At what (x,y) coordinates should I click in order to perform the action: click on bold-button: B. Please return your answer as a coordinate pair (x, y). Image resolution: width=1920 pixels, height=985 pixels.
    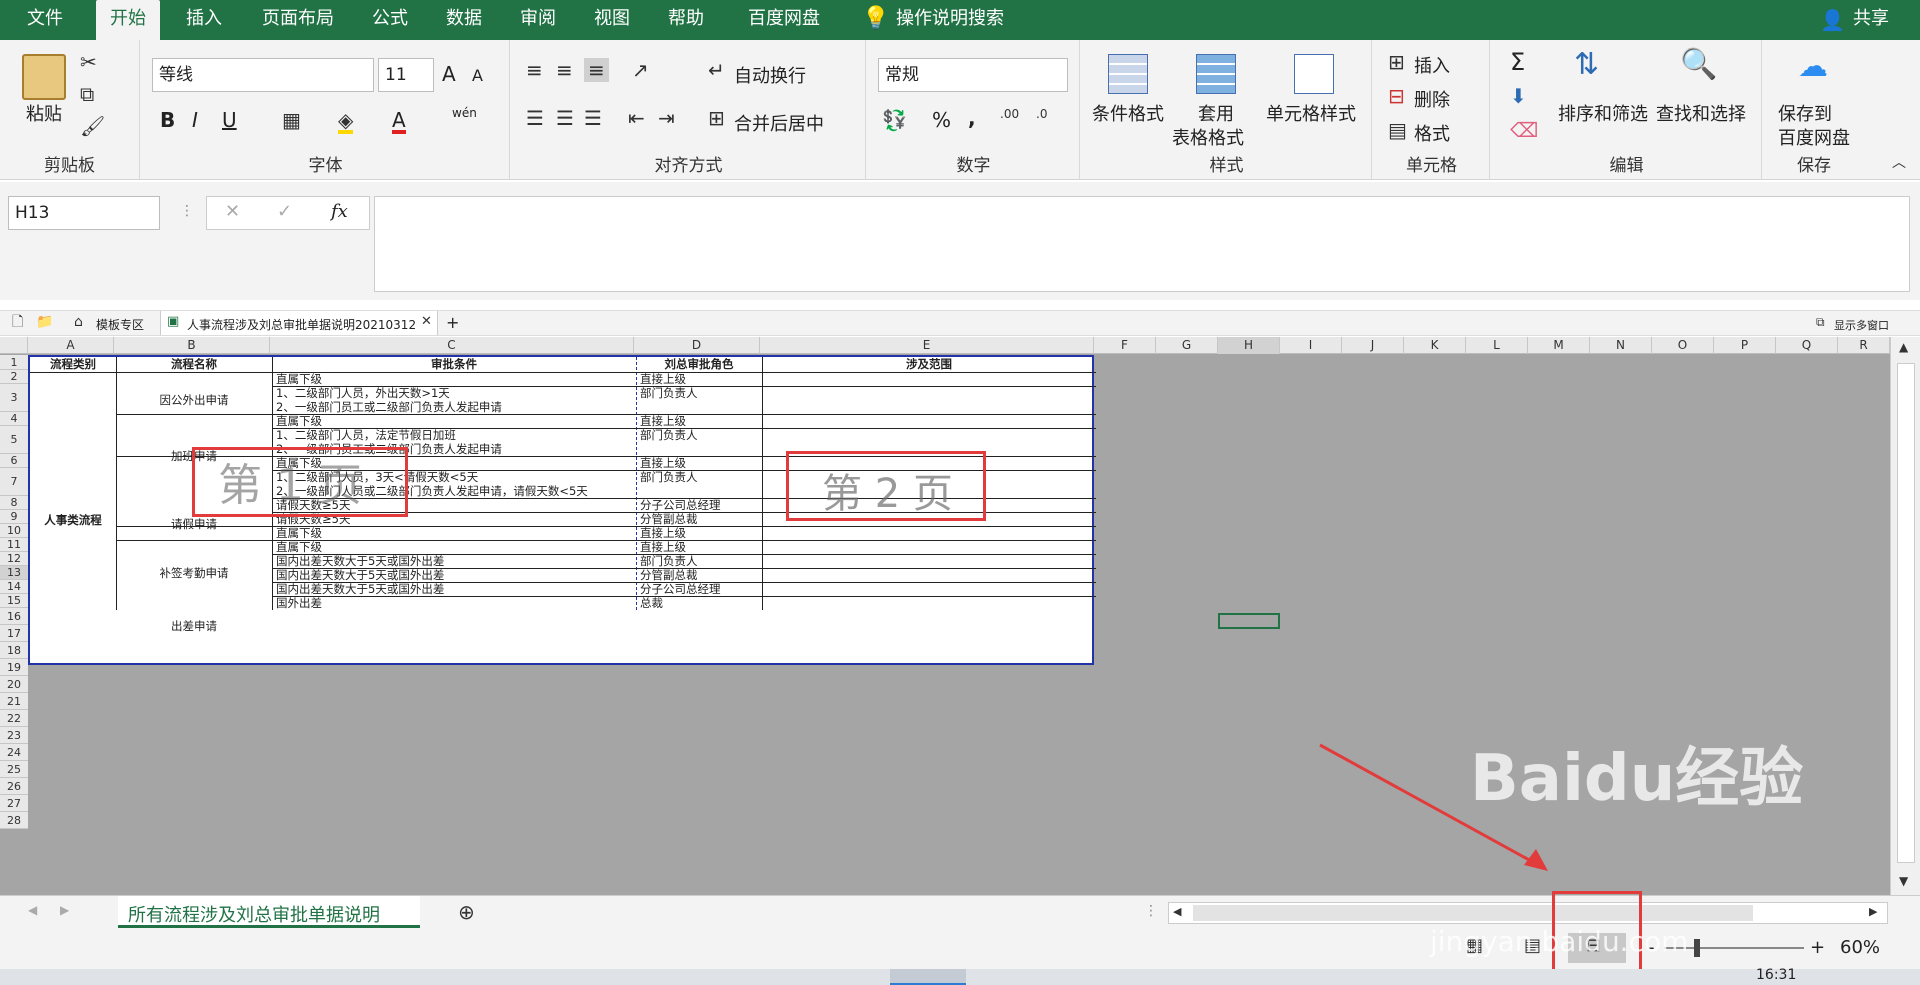
    Looking at the image, I should click on (167, 120).